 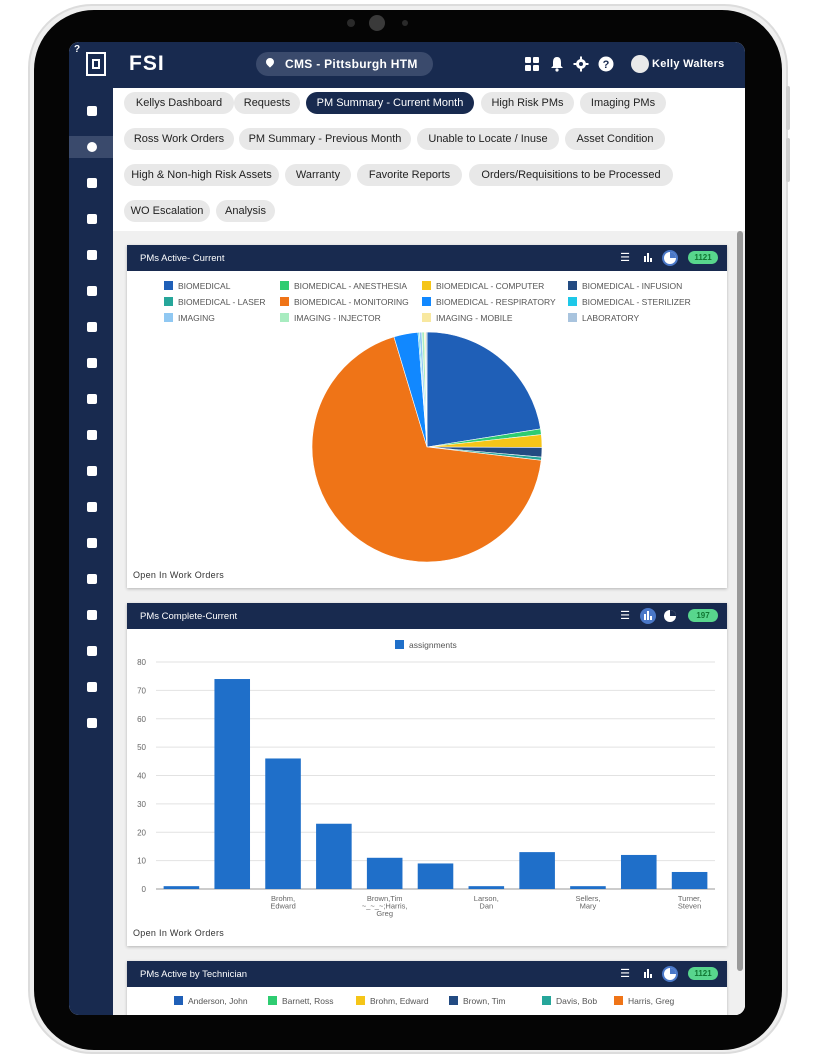 I want to click on cogs-icon, so click(x=92, y=219).